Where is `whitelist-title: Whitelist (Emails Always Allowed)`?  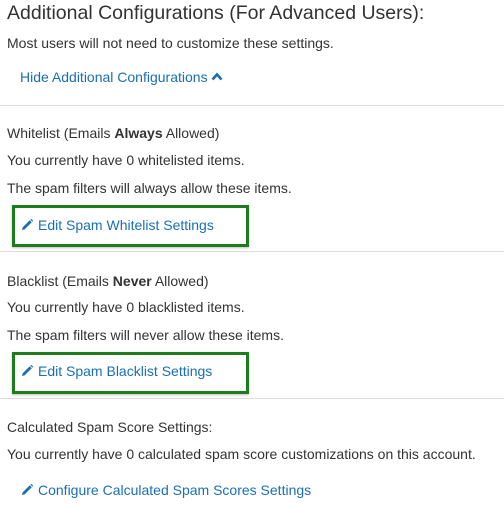 whitelist-title: Whitelist (Emails Always Allowed) is located at coordinates (113, 133).